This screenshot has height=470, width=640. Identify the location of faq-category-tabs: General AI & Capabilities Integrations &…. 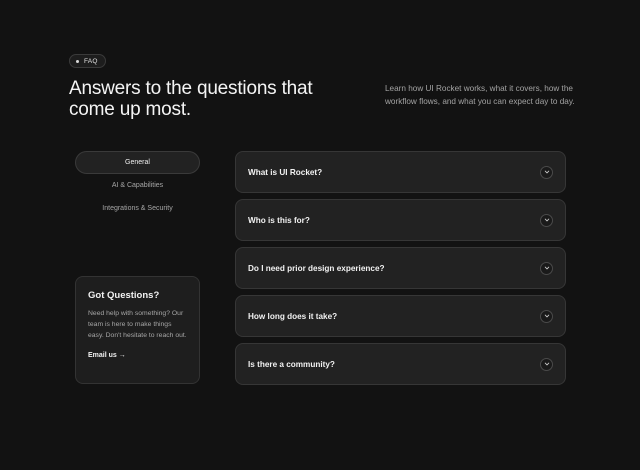
(137, 185).